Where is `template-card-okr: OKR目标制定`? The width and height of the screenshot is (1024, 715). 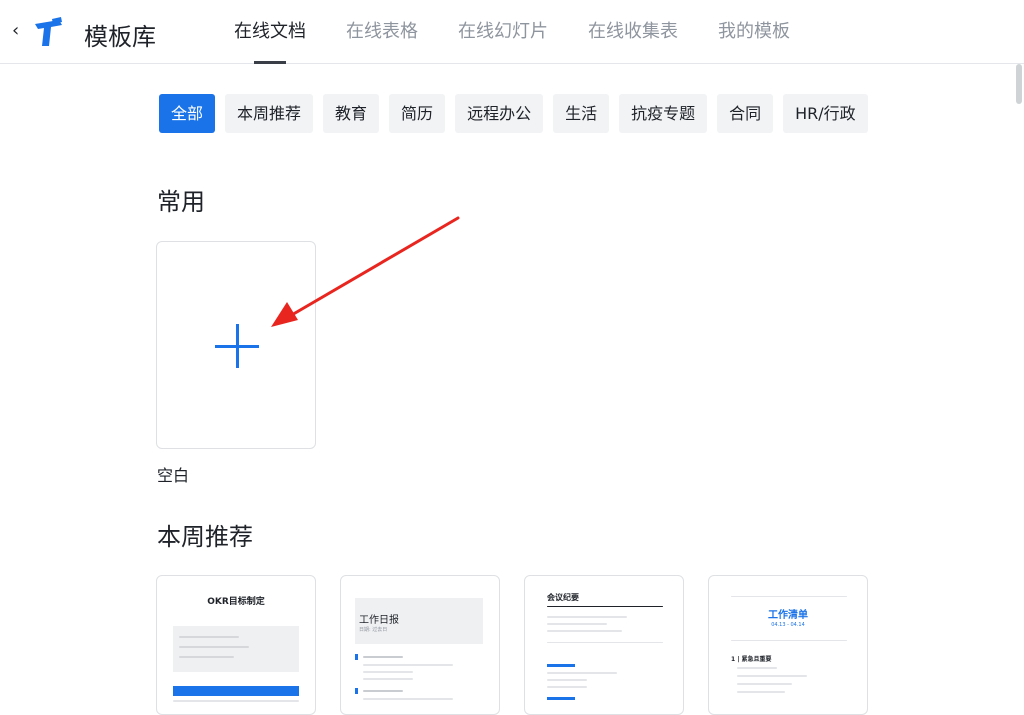
template-card-okr: OKR目标制定 is located at coordinates (236, 645).